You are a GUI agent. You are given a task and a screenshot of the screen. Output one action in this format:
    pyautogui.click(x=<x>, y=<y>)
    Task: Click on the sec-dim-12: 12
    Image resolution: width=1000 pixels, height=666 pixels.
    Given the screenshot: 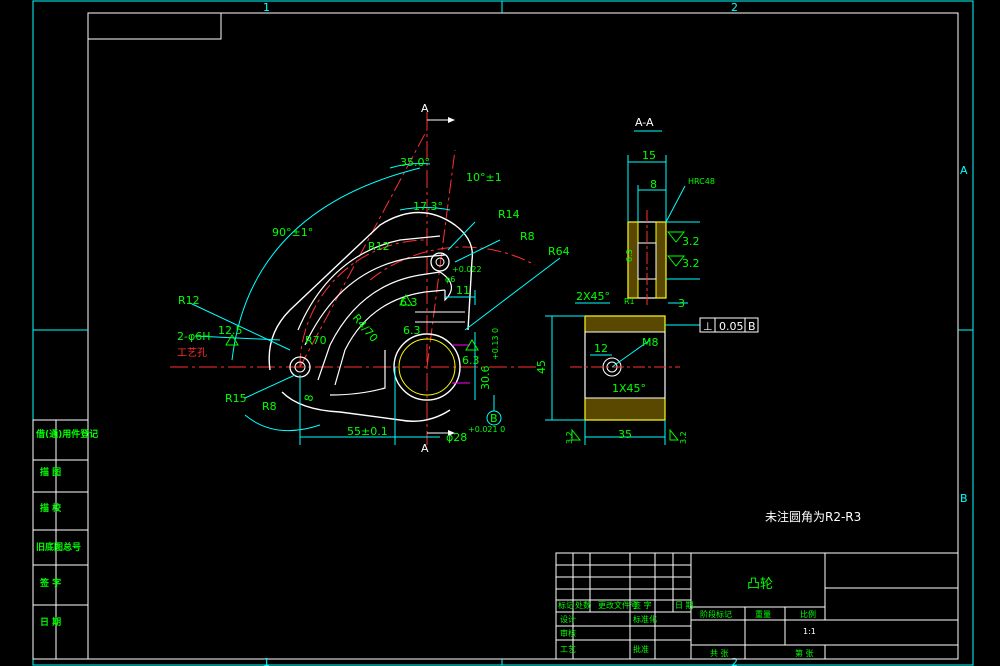 What is the action you would take?
    pyautogui.click(x=601, y=348)
    